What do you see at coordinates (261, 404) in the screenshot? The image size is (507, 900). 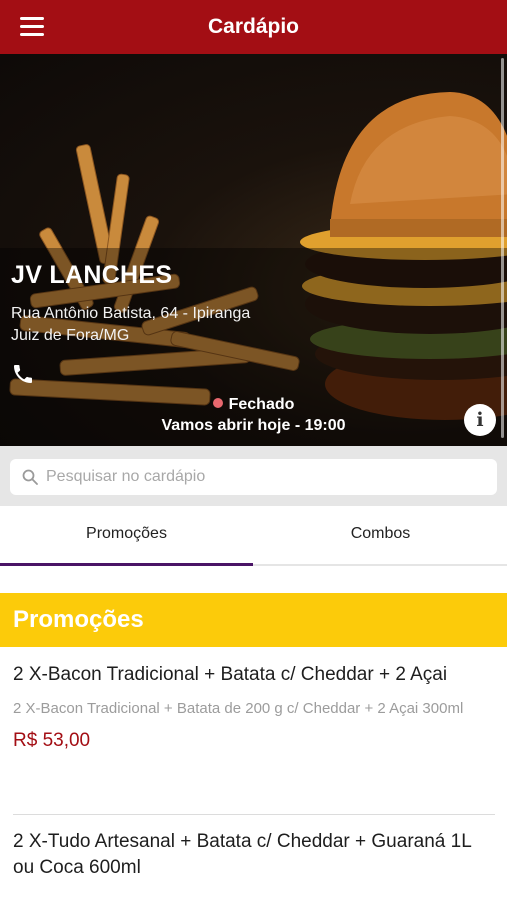 I see `status-label: Fechado` at bounding box center [261, 404].